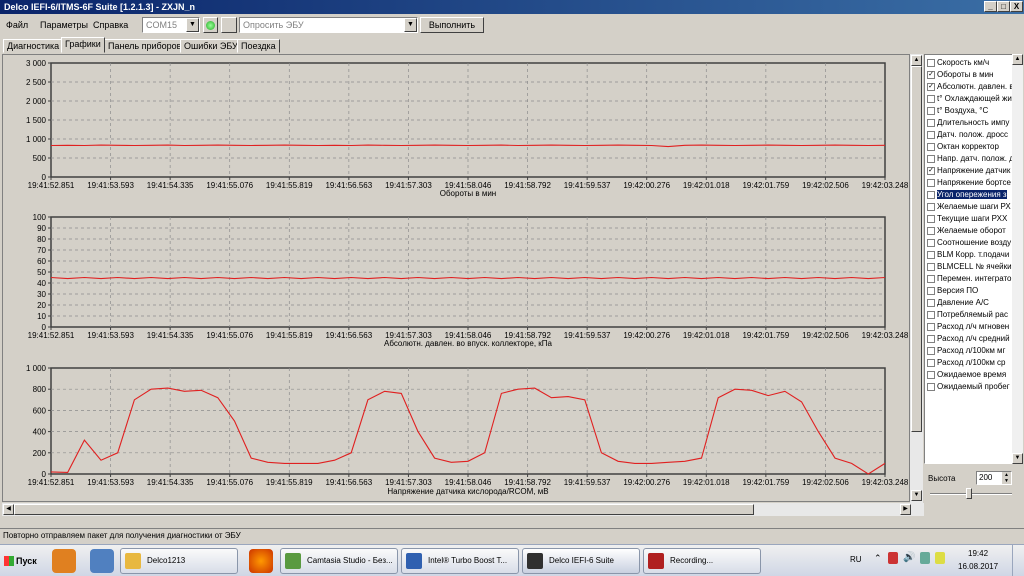 Image resolution: width=1024 pixels, height=576 pixels. I want to click on charts-horizontal-scrollbar: ◀ ▶, so click(463, 509).